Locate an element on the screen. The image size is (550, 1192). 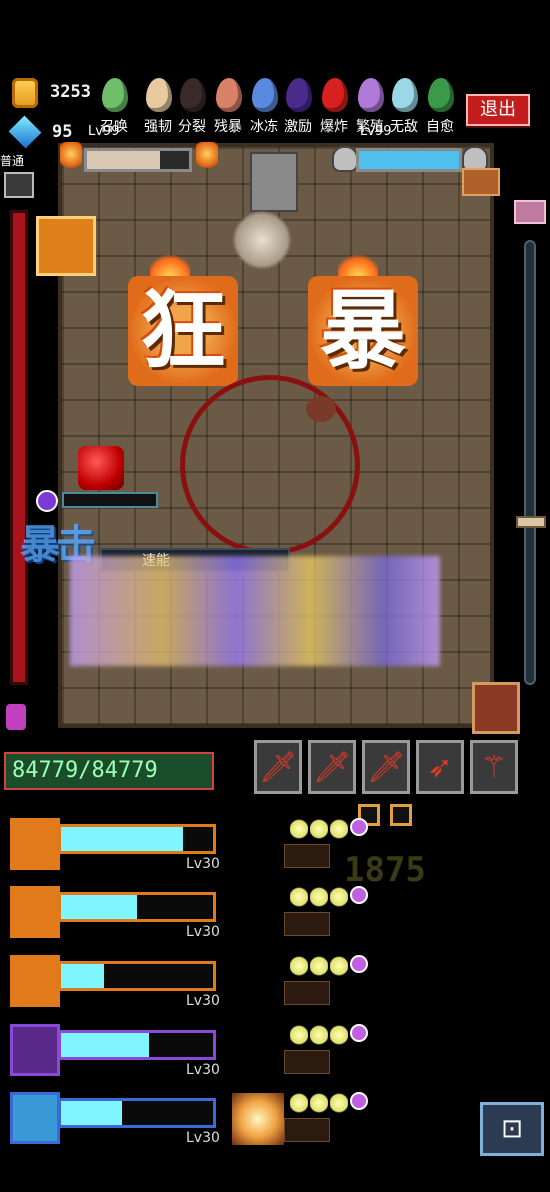
radio-icon is located at coordinates (47, 501).